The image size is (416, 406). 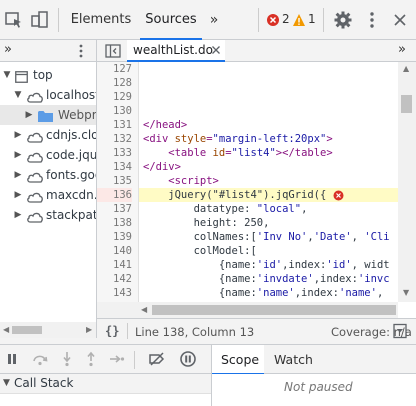 What do you see at coordinates (27, 330) in the screenshot?
I see `scrollbar-thumb` at bounding box center [27, 330].